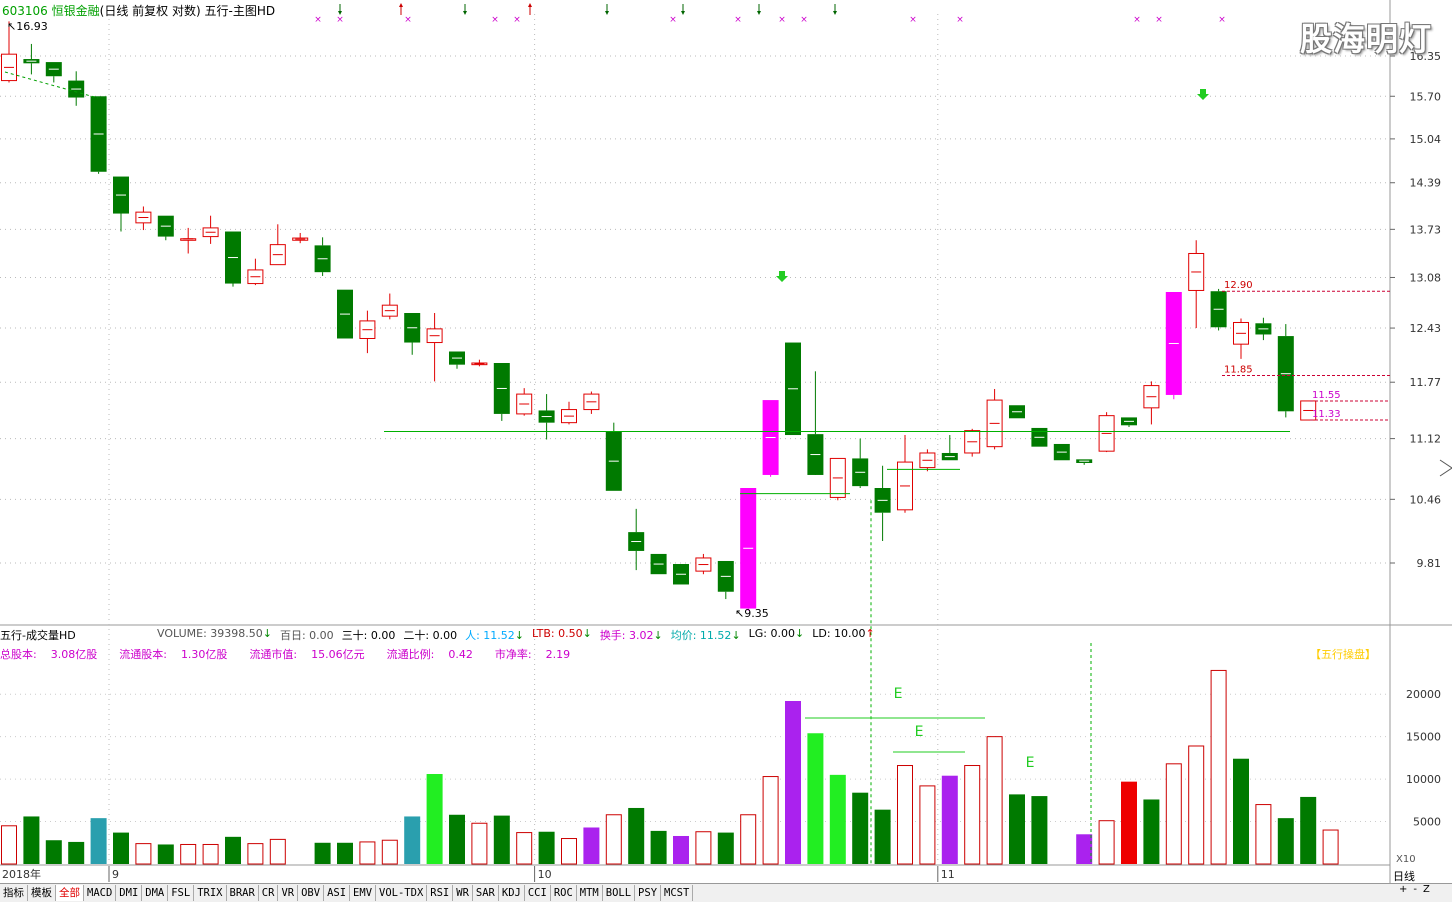 The height and width of the screenshot is (902, 1452). What do you see at coordinates (410, 654) in the screenshot?
I see `info-label: 流通比例:` at bounding box center [410, 654].